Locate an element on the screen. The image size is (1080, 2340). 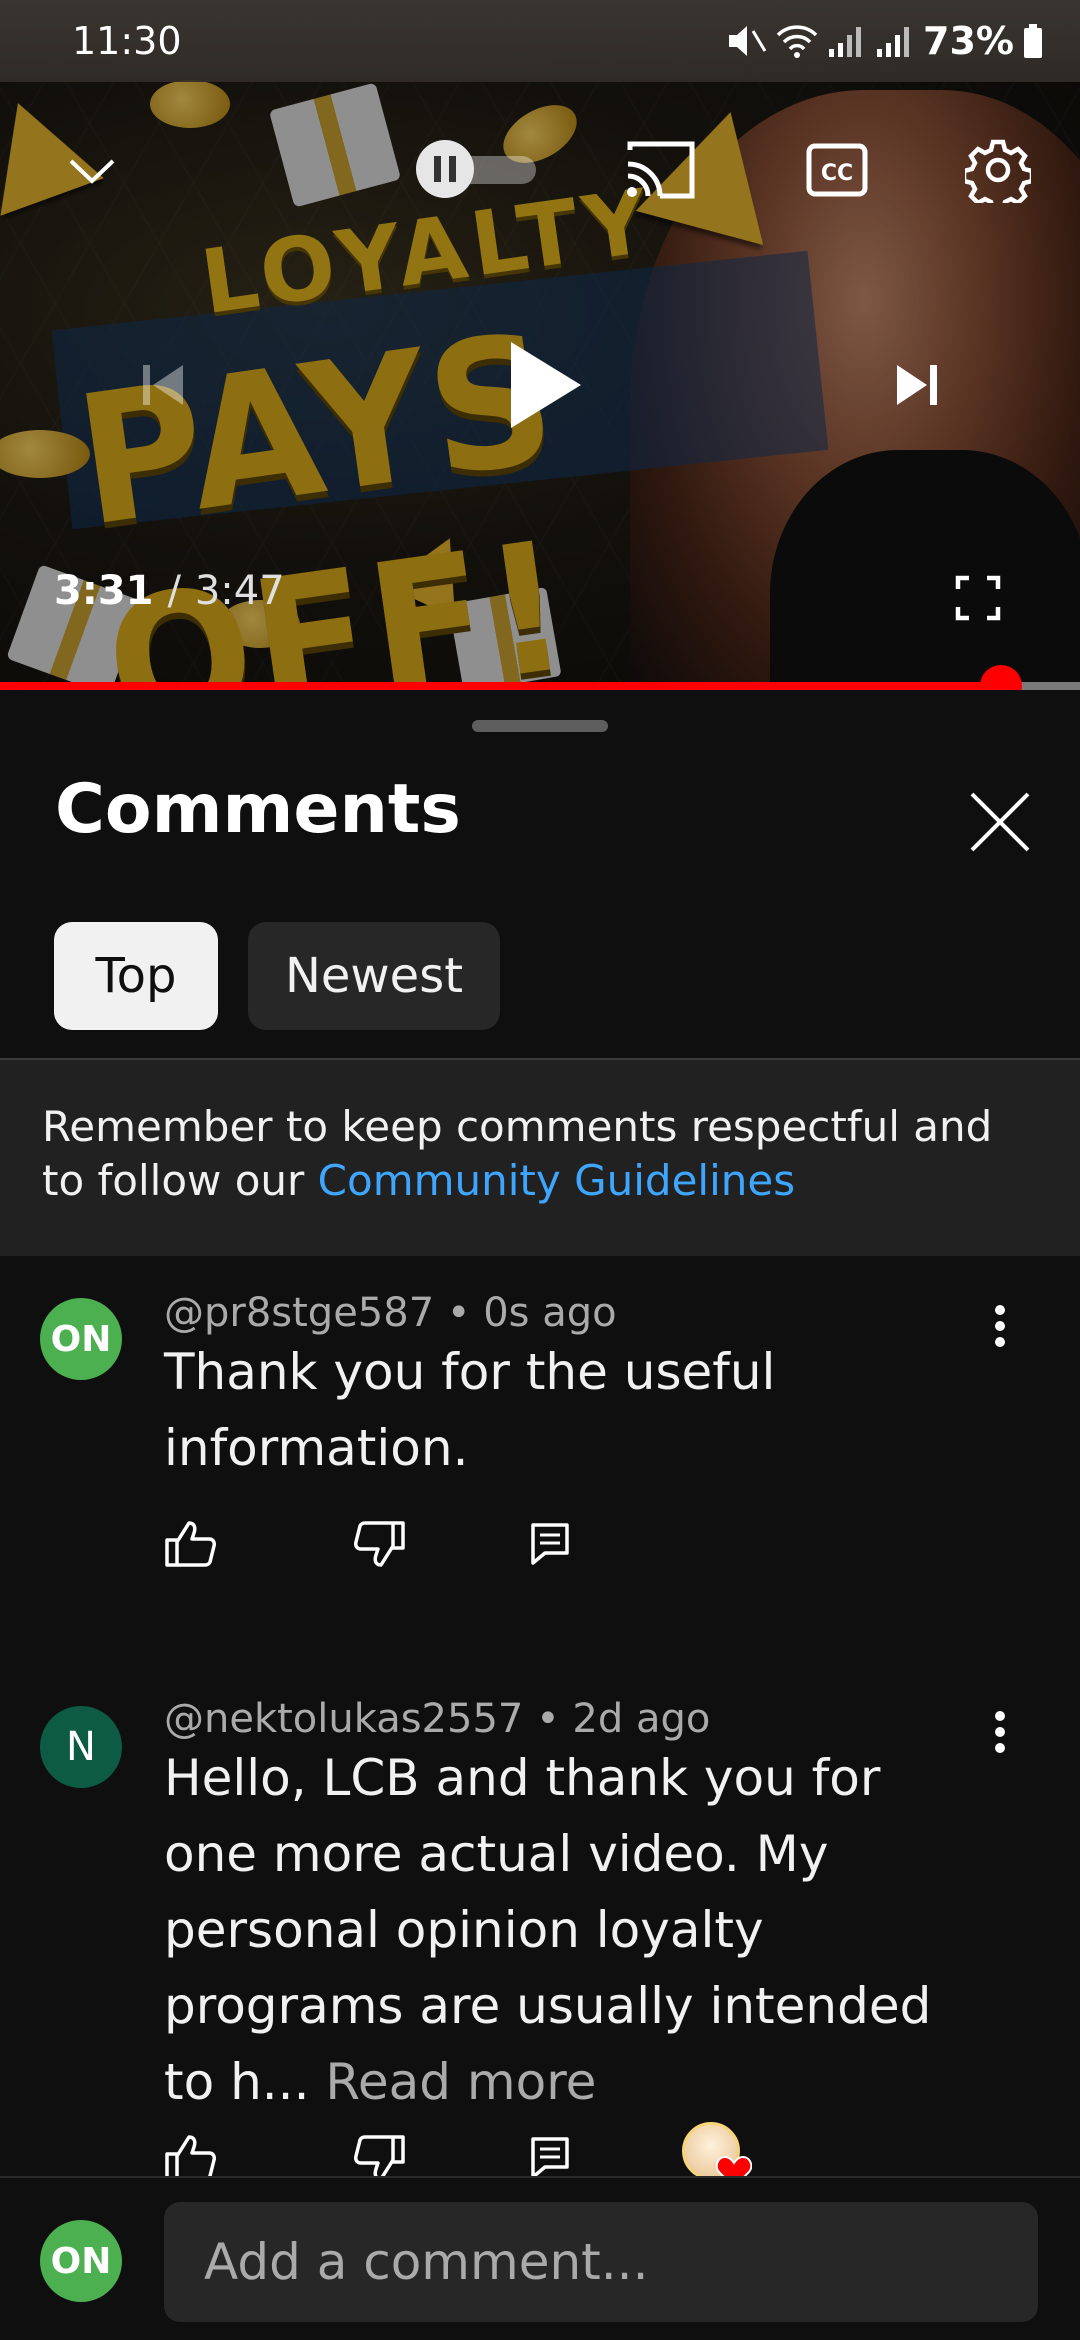
fullscreen-button is located at coordinates (978, 598).